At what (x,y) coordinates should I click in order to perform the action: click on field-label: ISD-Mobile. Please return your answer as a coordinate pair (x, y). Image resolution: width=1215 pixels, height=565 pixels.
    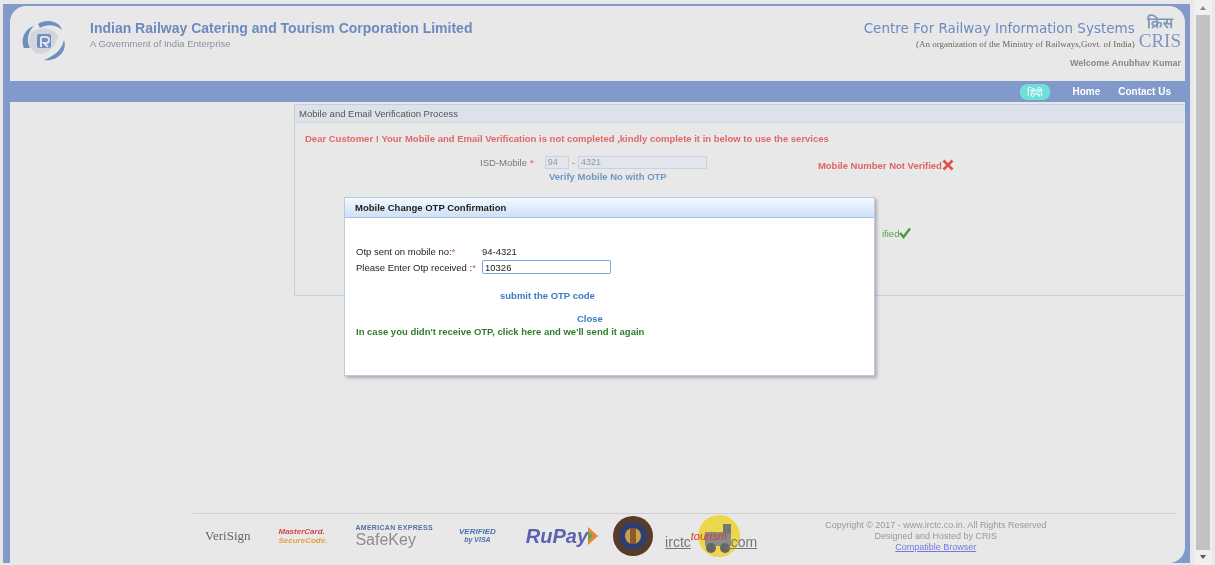
    Looking at the image, I should click on (503, 162).